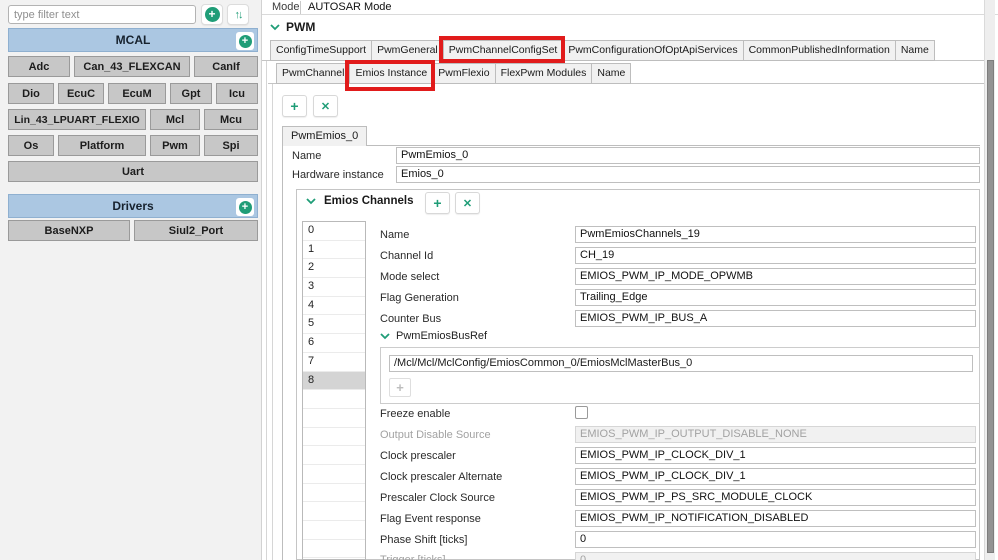 This screenshot has height=560, width=998. I want to click on add-channel-button: +, so click(437, 203).